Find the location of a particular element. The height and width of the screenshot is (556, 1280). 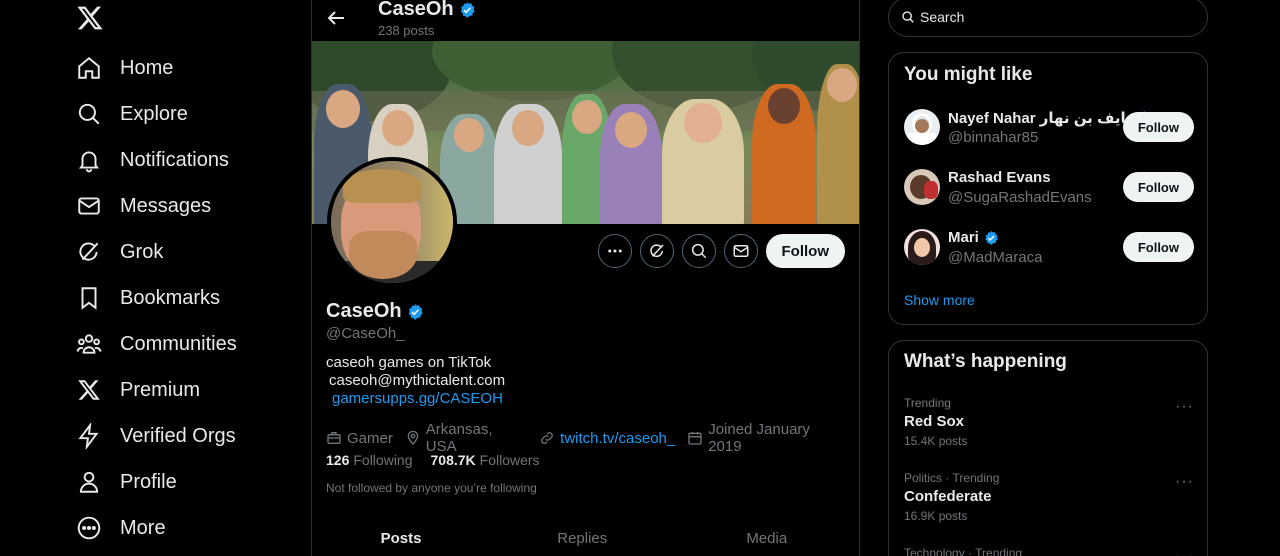

header-name: CaseOh is located at coordinates (416, 10).